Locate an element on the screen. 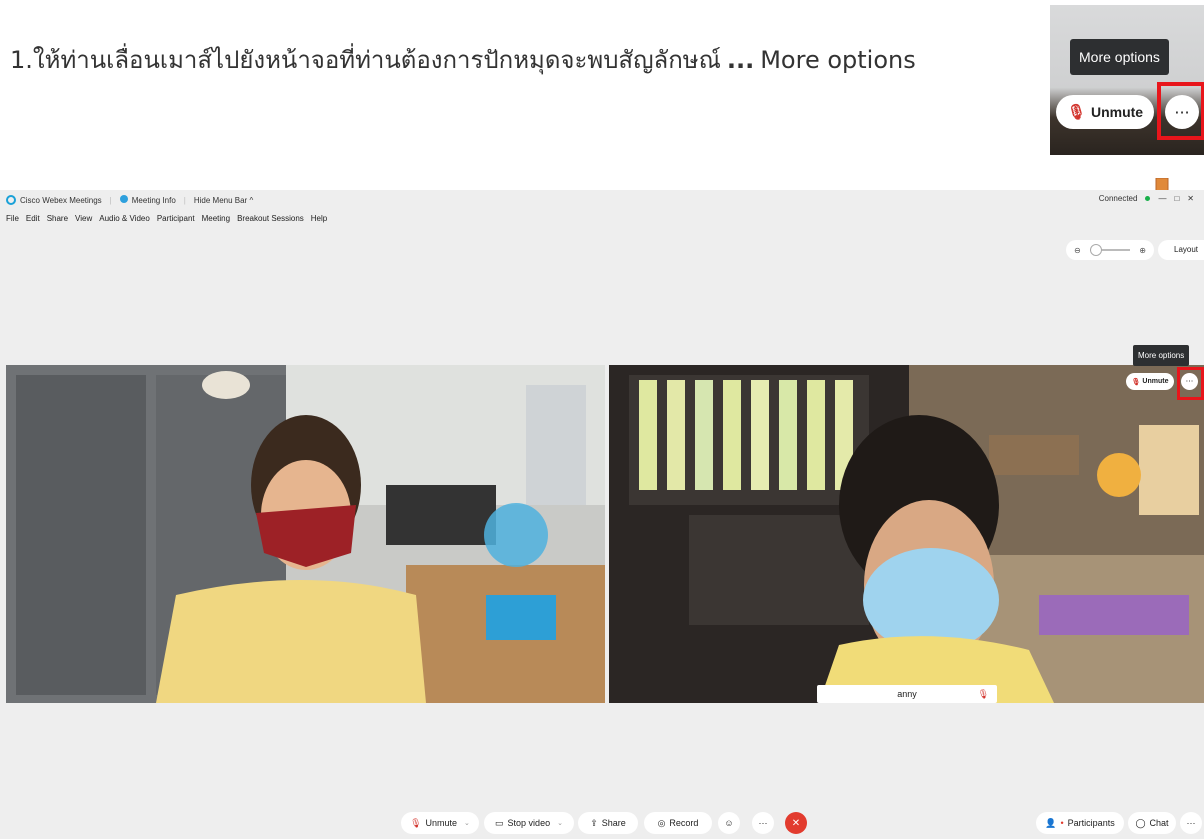 Image resolution: width=1204 pixels, height=839 pixels. menu-meeting: Meeting is located at coordinates (216, 218).